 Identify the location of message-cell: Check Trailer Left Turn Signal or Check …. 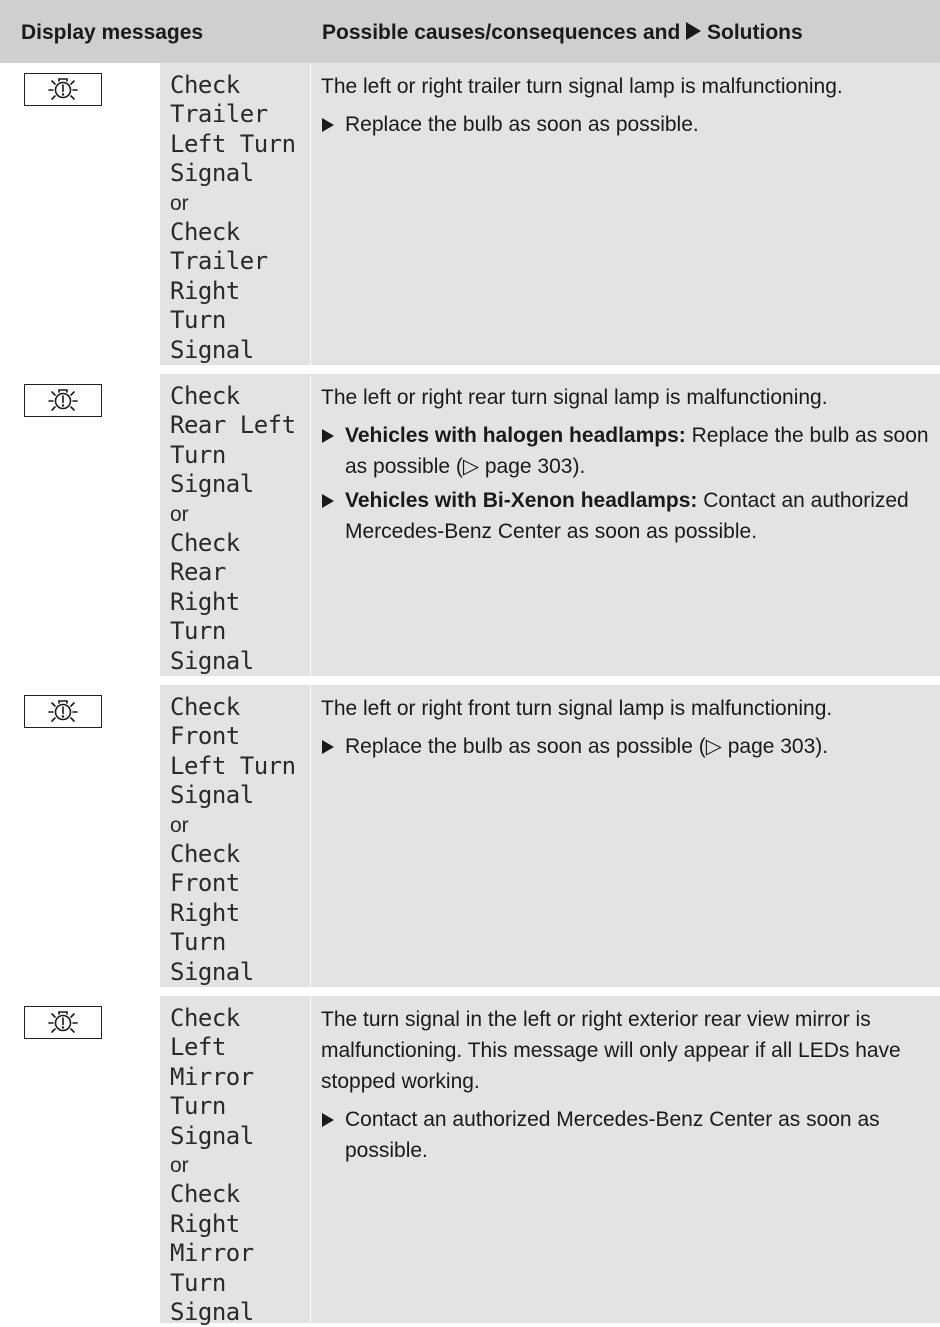
(235, 214).